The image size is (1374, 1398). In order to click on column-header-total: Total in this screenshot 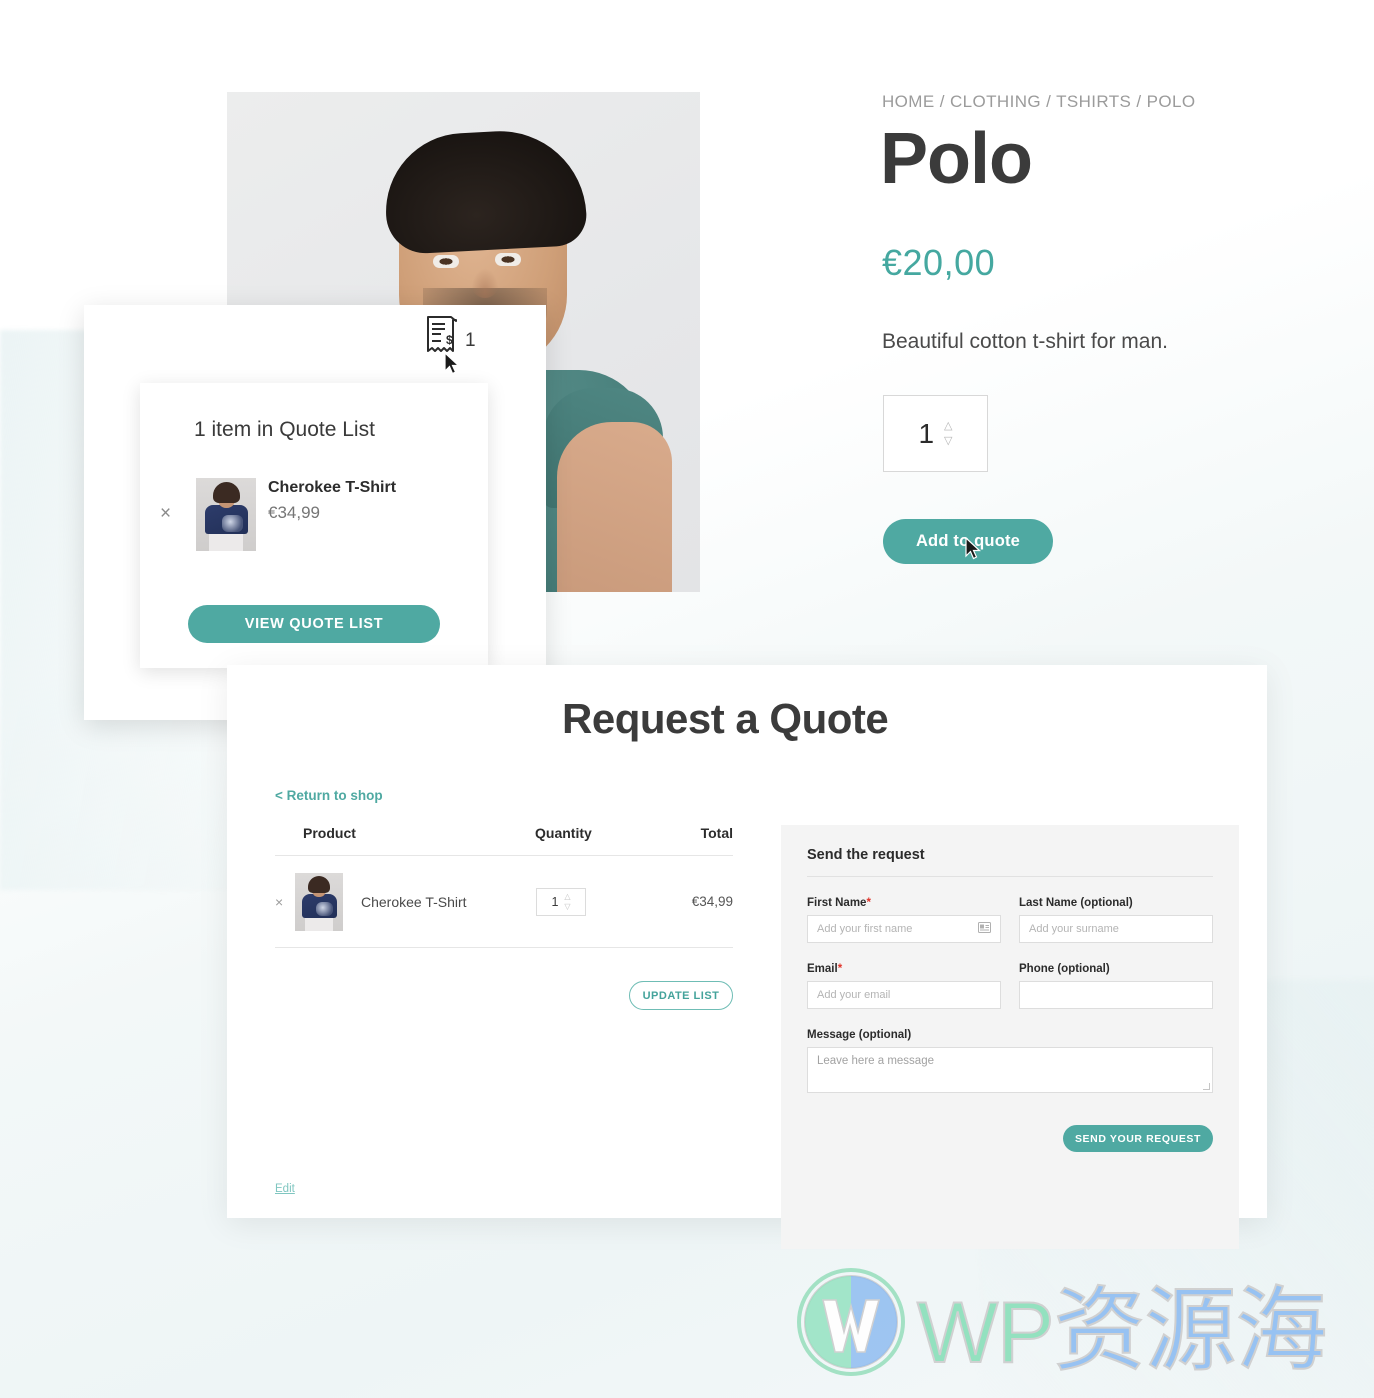, I will do `click(716, 833)`.